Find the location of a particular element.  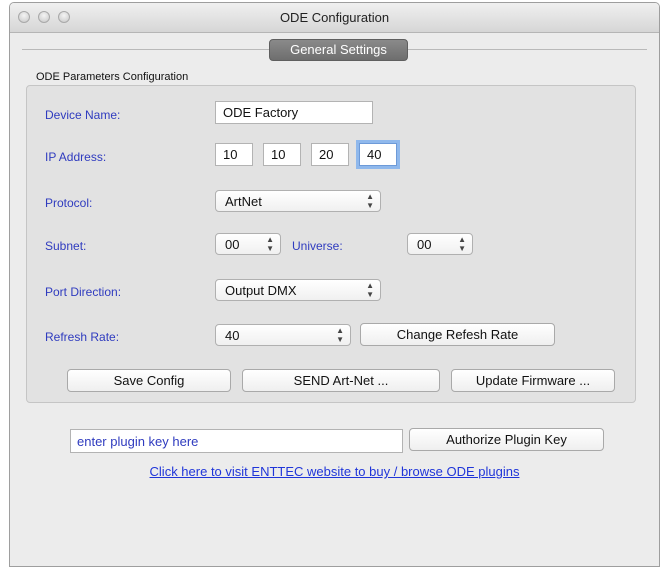

universe-select: 00 ▲ ▼ is located at coordinates (440, 244).